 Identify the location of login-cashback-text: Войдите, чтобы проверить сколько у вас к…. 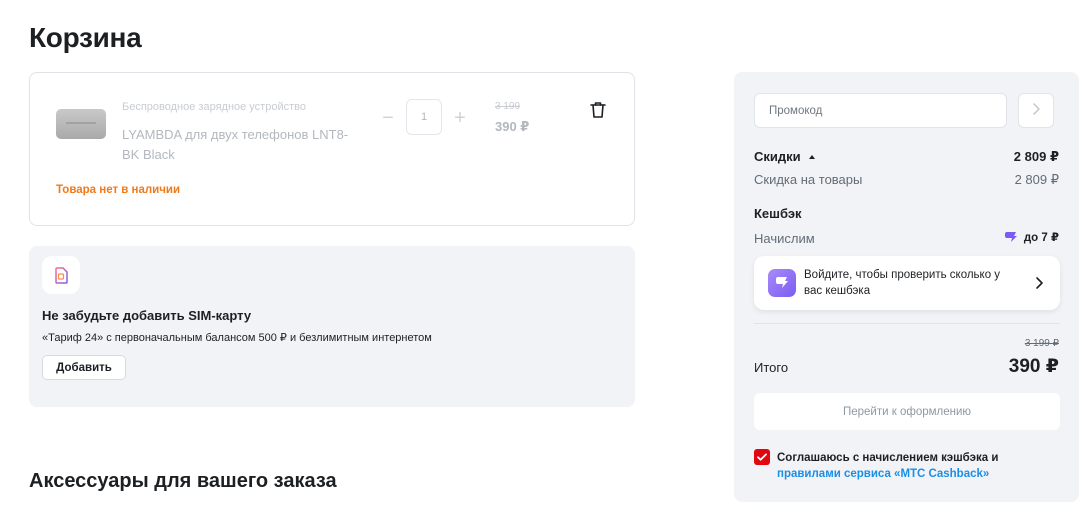
(902, 283).